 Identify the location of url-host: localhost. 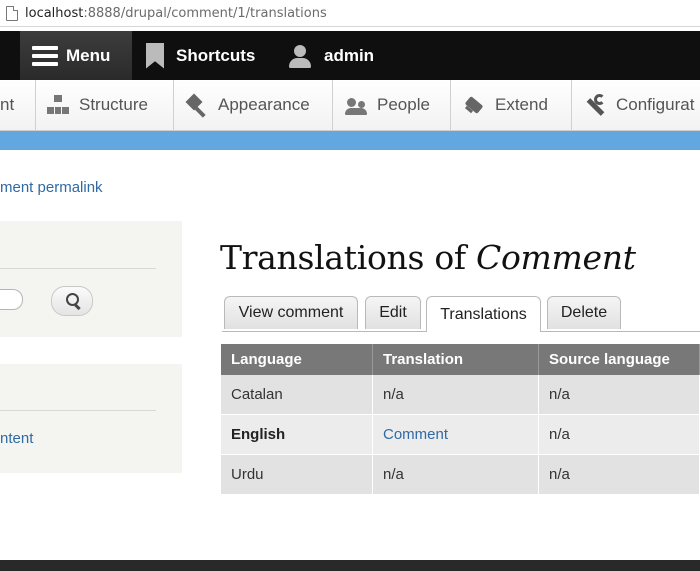
(54, 13).